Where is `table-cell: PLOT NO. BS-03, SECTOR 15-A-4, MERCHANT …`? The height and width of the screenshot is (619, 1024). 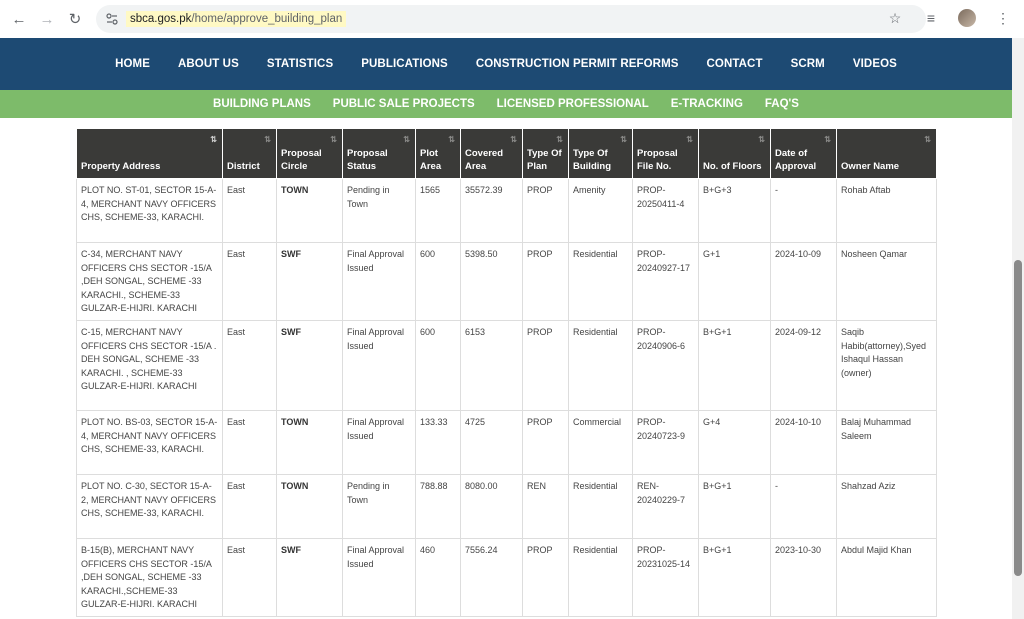 table-cell: PLOT NO. BS-03, SECTOR 15-A-4, MERCHANT … is located at coordinates (149, 442).